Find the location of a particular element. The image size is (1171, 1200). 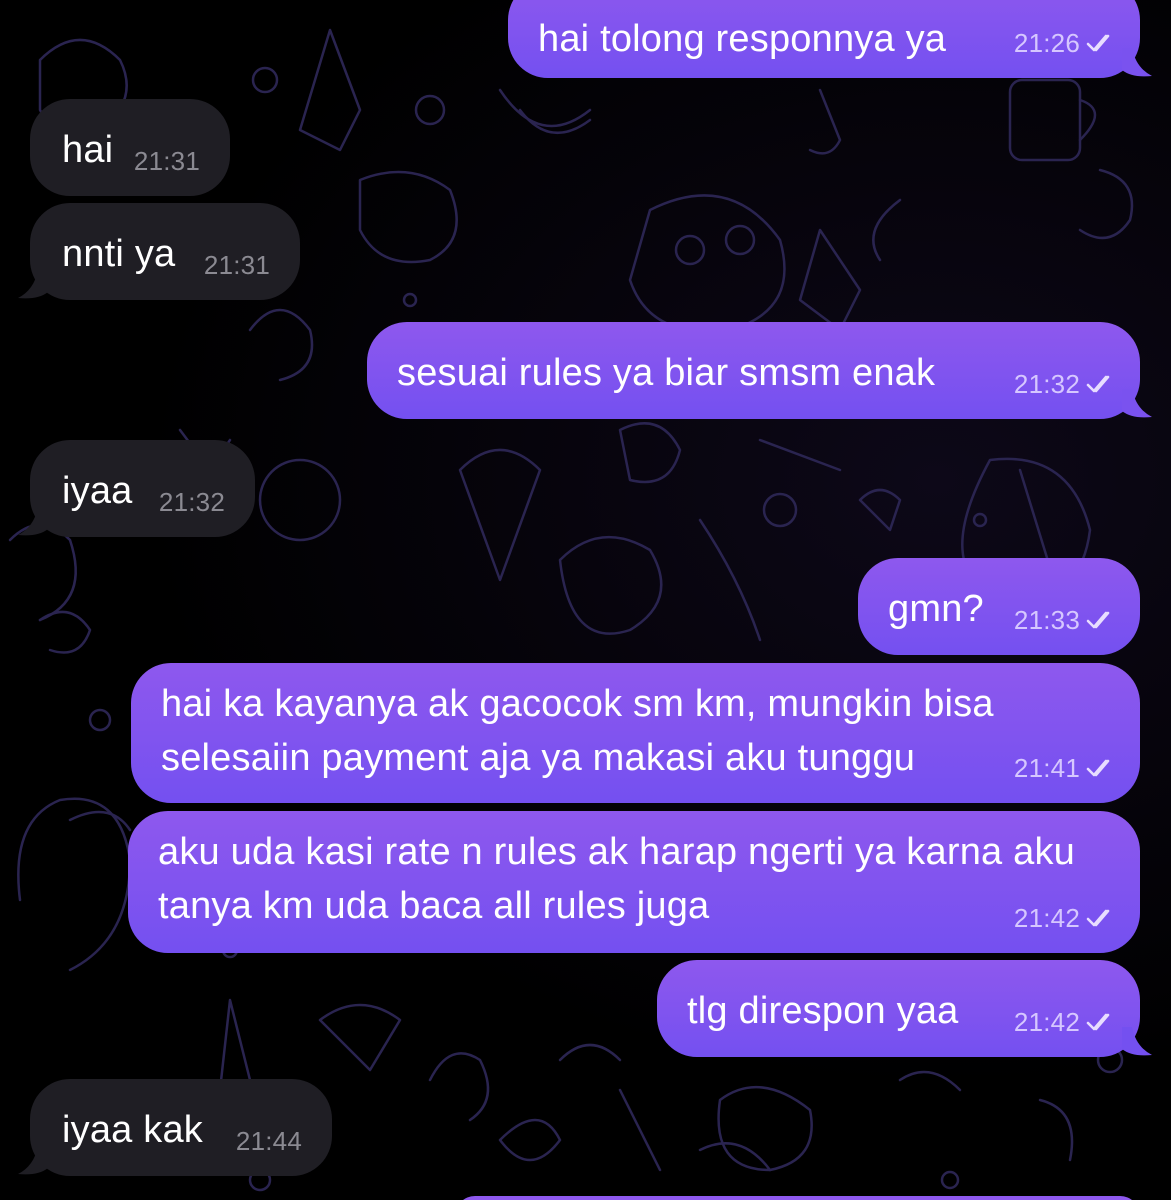

message-bubble-incoming: nnti ya 21:31 is located at coordinates (159, 251).